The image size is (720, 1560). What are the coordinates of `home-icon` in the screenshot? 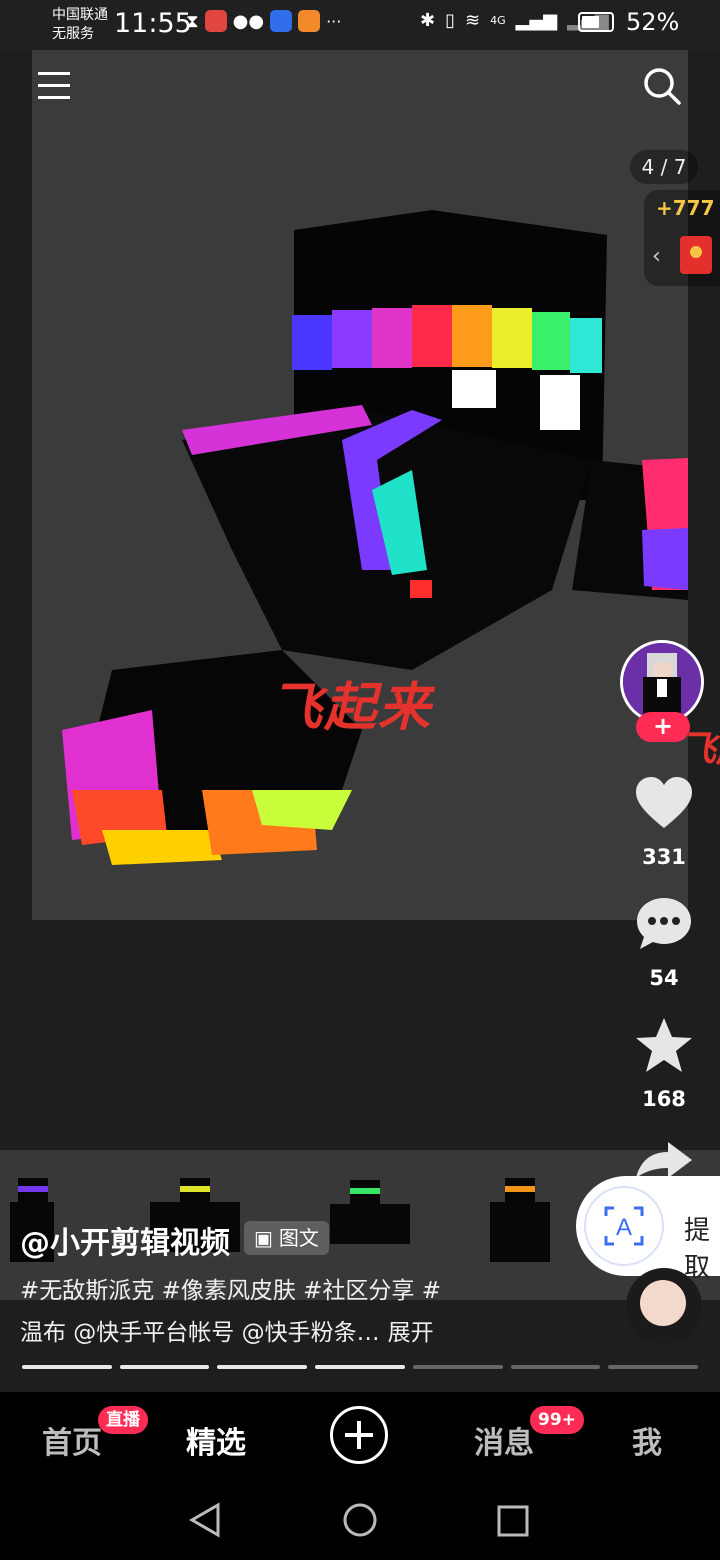 It's located at (360, 1520).